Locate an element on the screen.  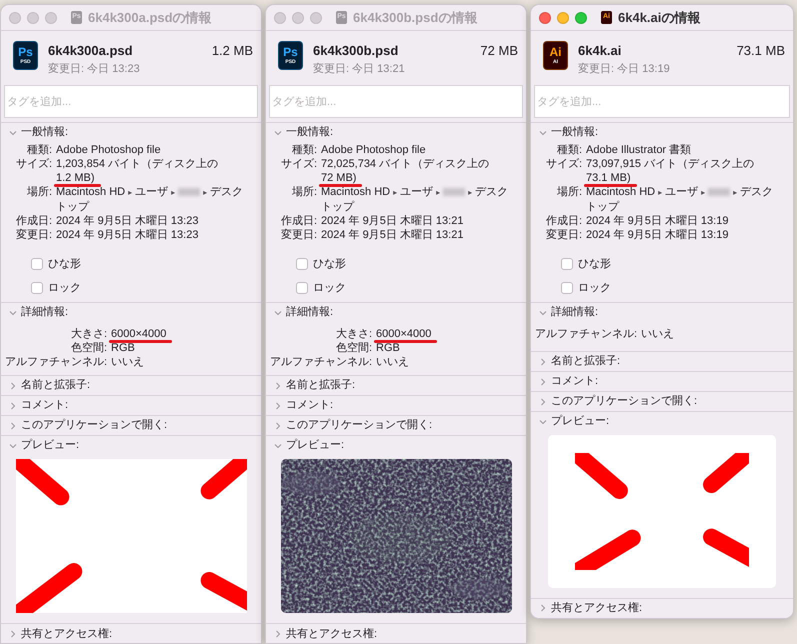
window-title: 6k4k300a.psdの情報 is located at coordinates (150, 17).